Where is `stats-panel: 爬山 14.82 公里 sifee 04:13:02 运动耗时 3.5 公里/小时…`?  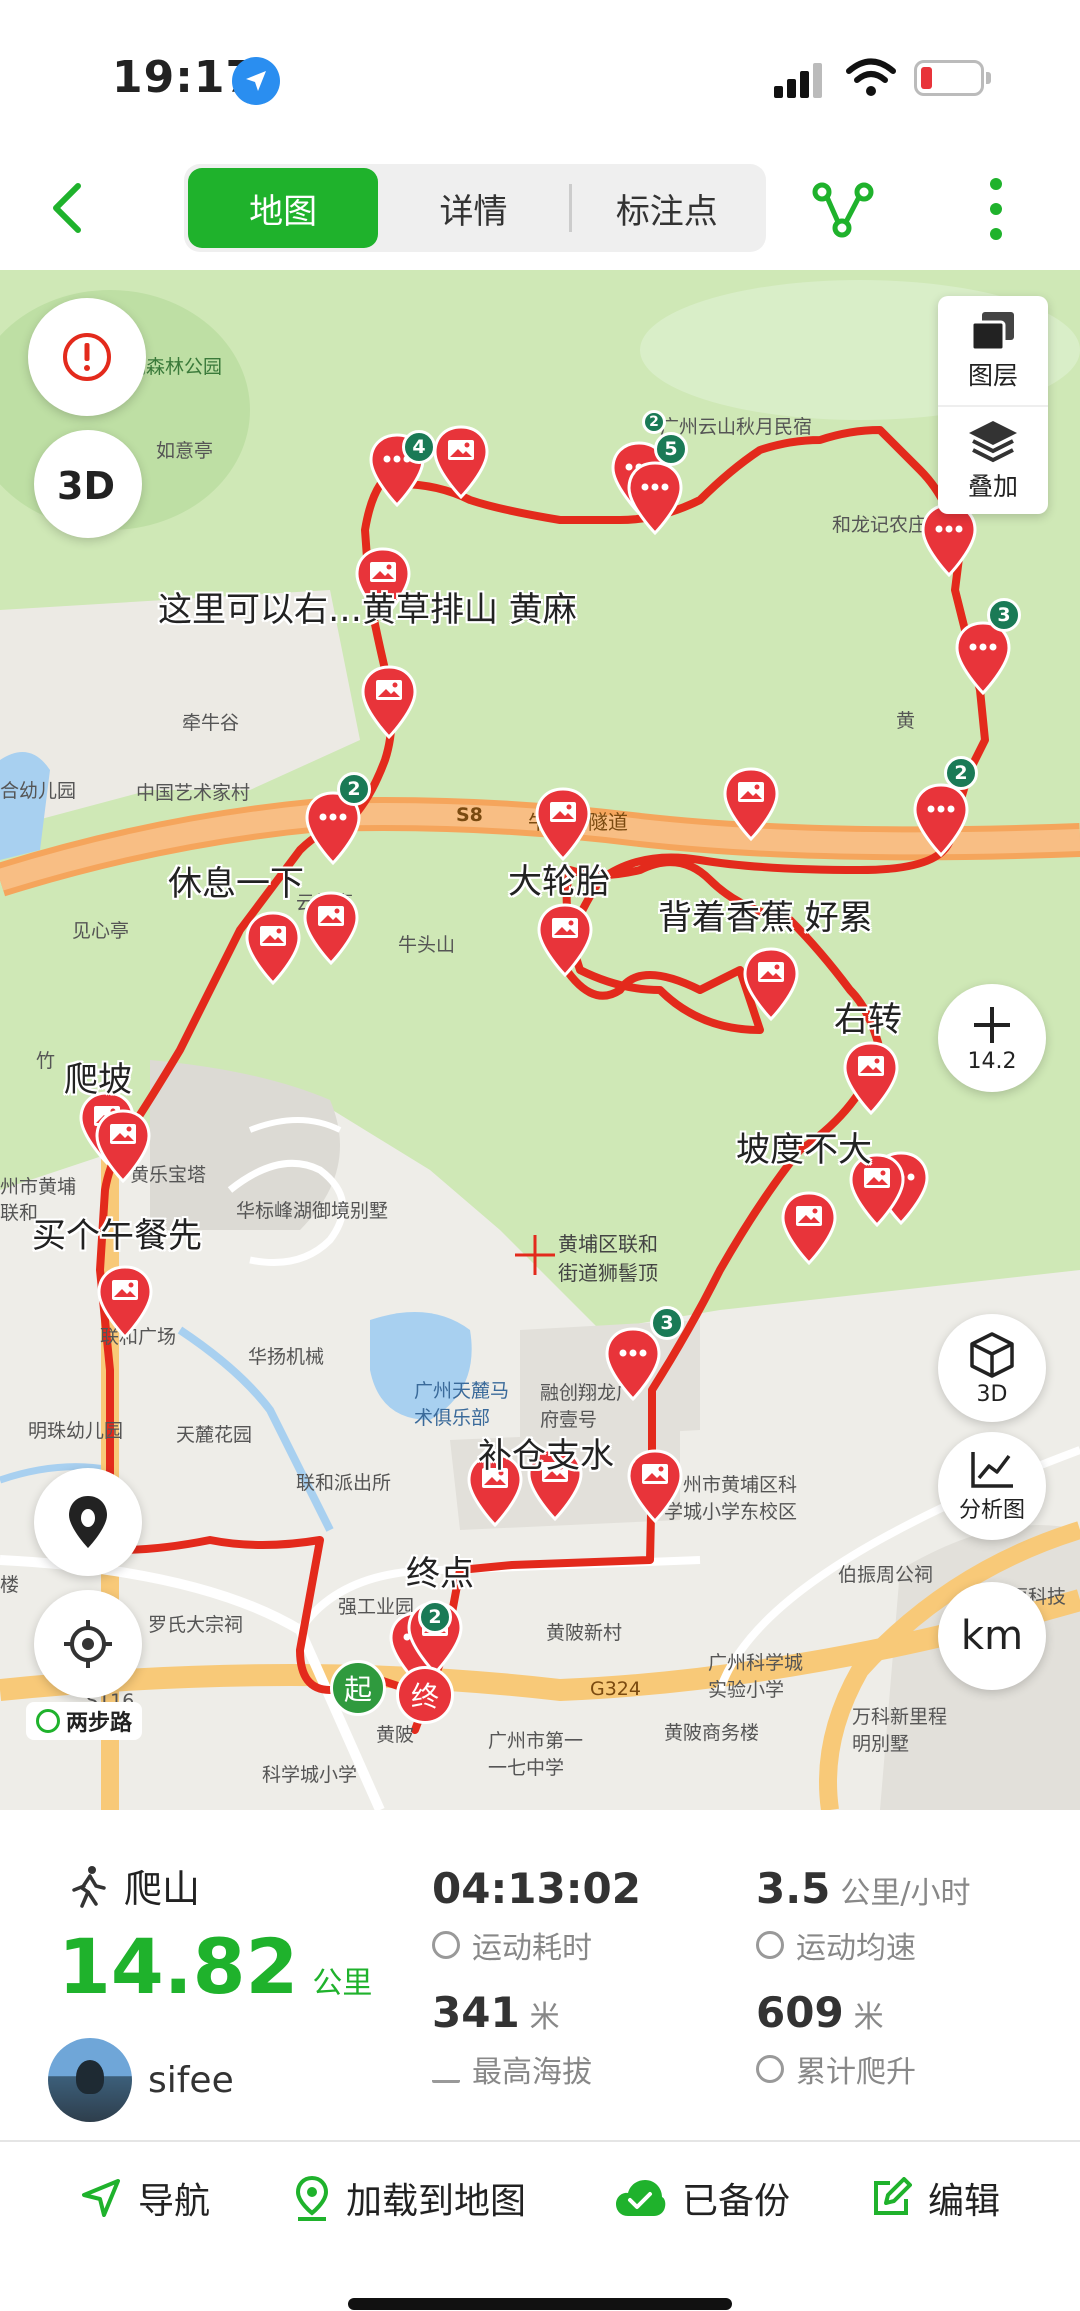 stats-panel: 爬山 14.82 公里 sifee 04:13:02 运动耗时 3.5 公里/小时… is located at coordinates (540, 1975).